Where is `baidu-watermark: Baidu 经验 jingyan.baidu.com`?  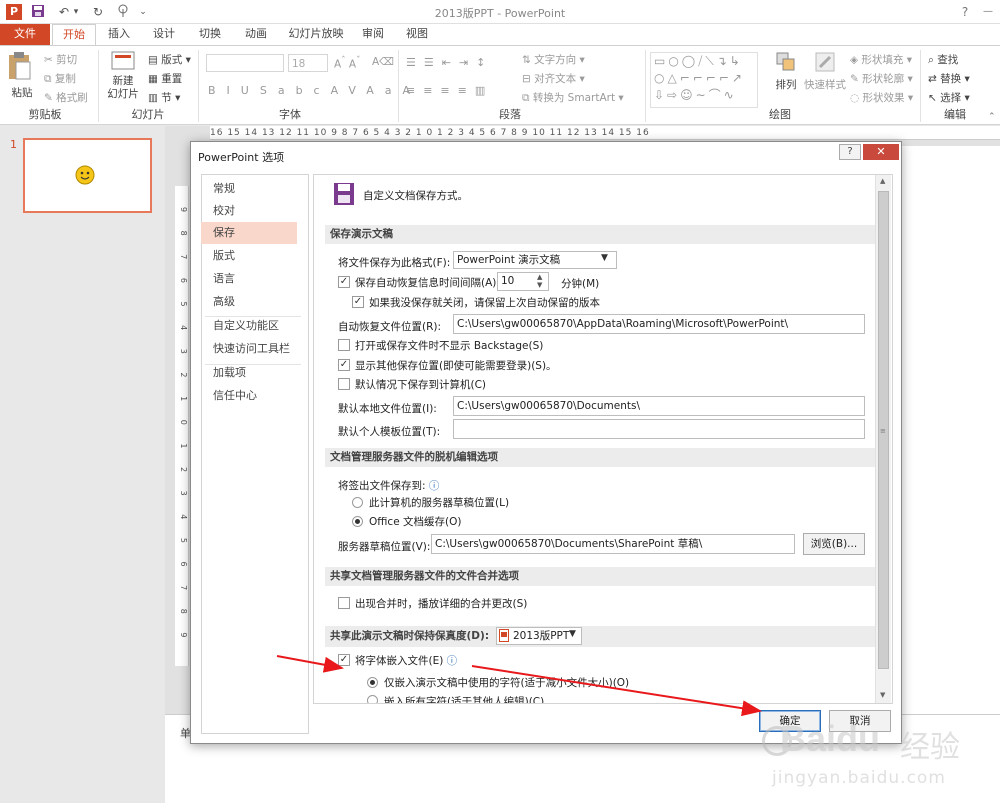
baidu-watermark: Baidu 经验 jingyan.baidu.com is located at coordinates (877, 756).